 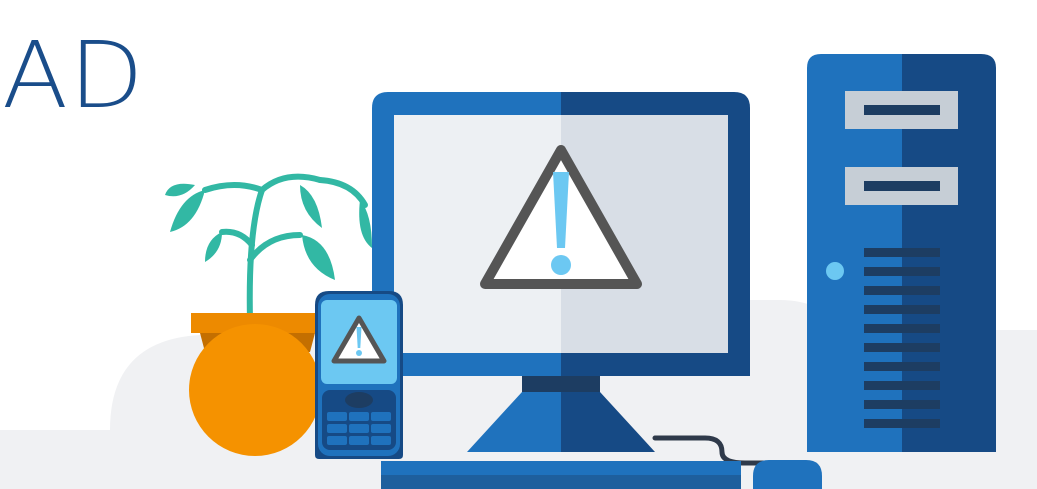 I want to click on phone-dpad, so click(x=359, y=400).